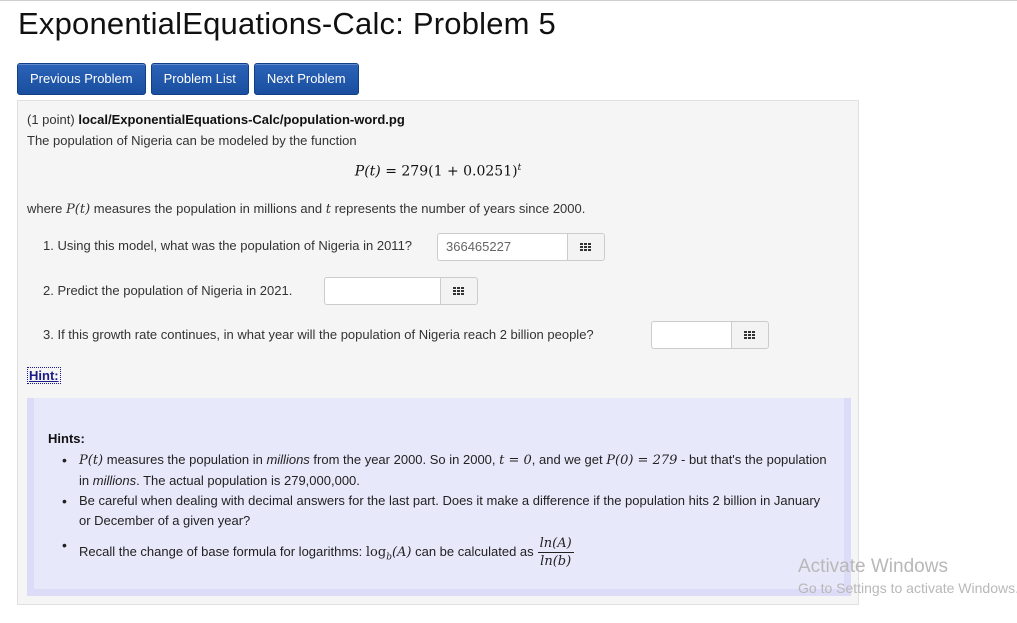  I want to click on problem-points: (1 point), so click(51, 119).